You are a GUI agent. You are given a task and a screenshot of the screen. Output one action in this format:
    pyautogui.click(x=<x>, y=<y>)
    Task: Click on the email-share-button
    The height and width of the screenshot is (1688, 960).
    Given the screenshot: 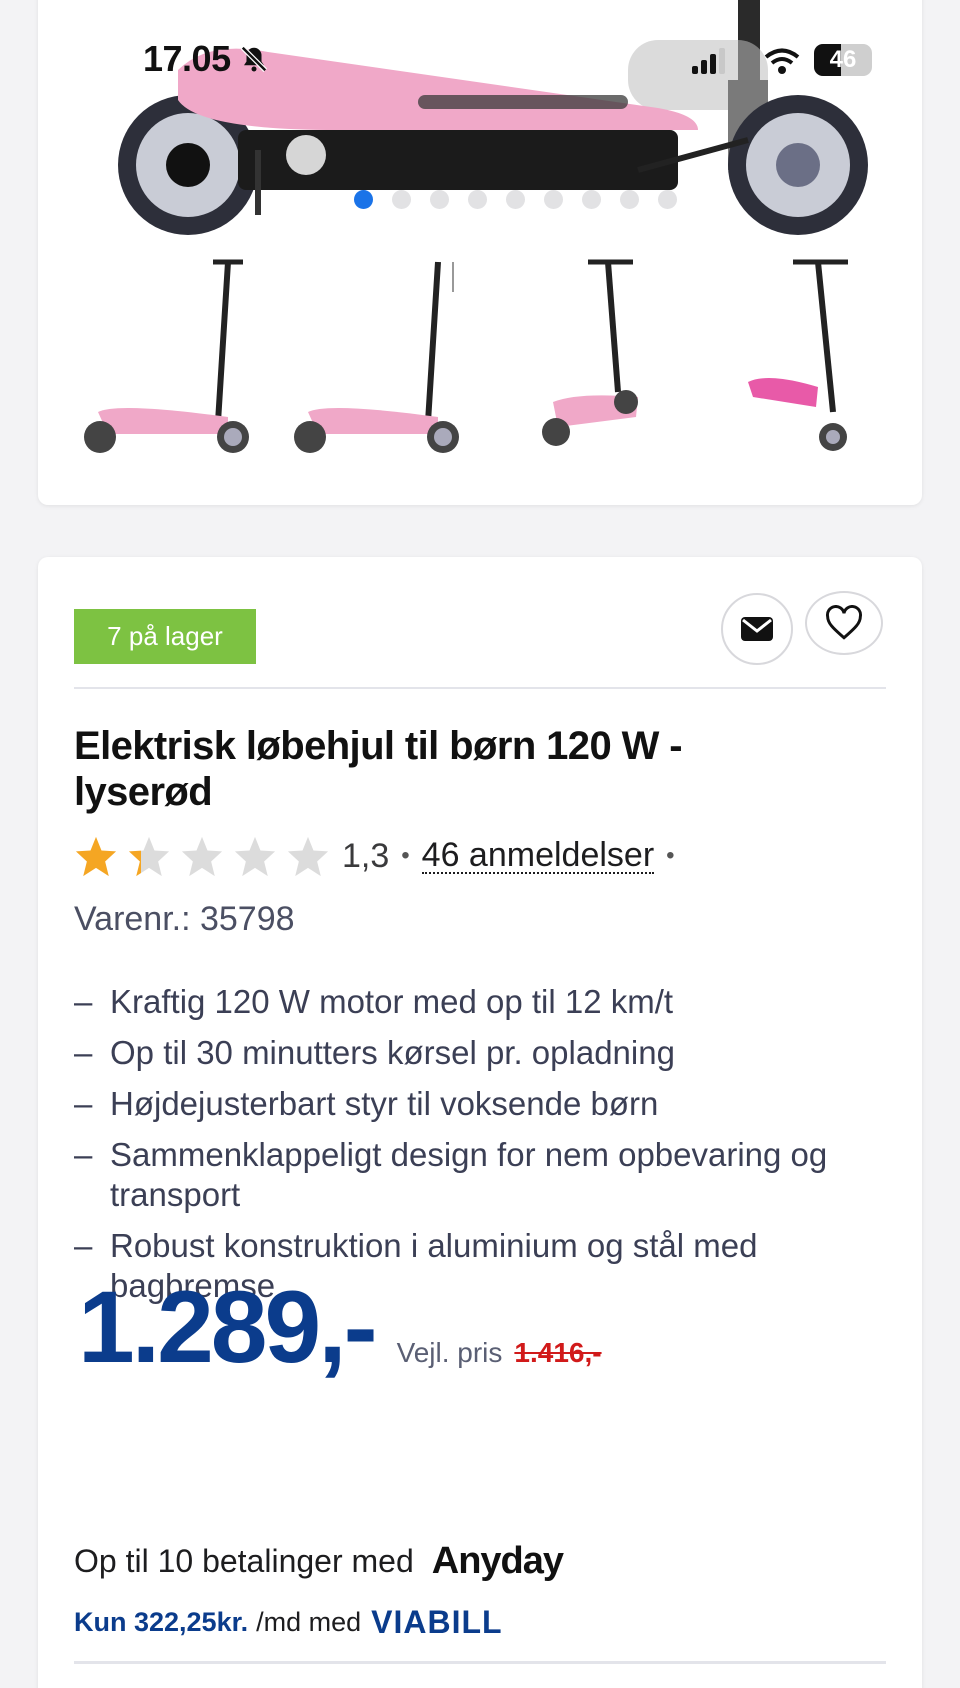 What is the action you would take?
    pyautogui.click(x=757, y=629)
    